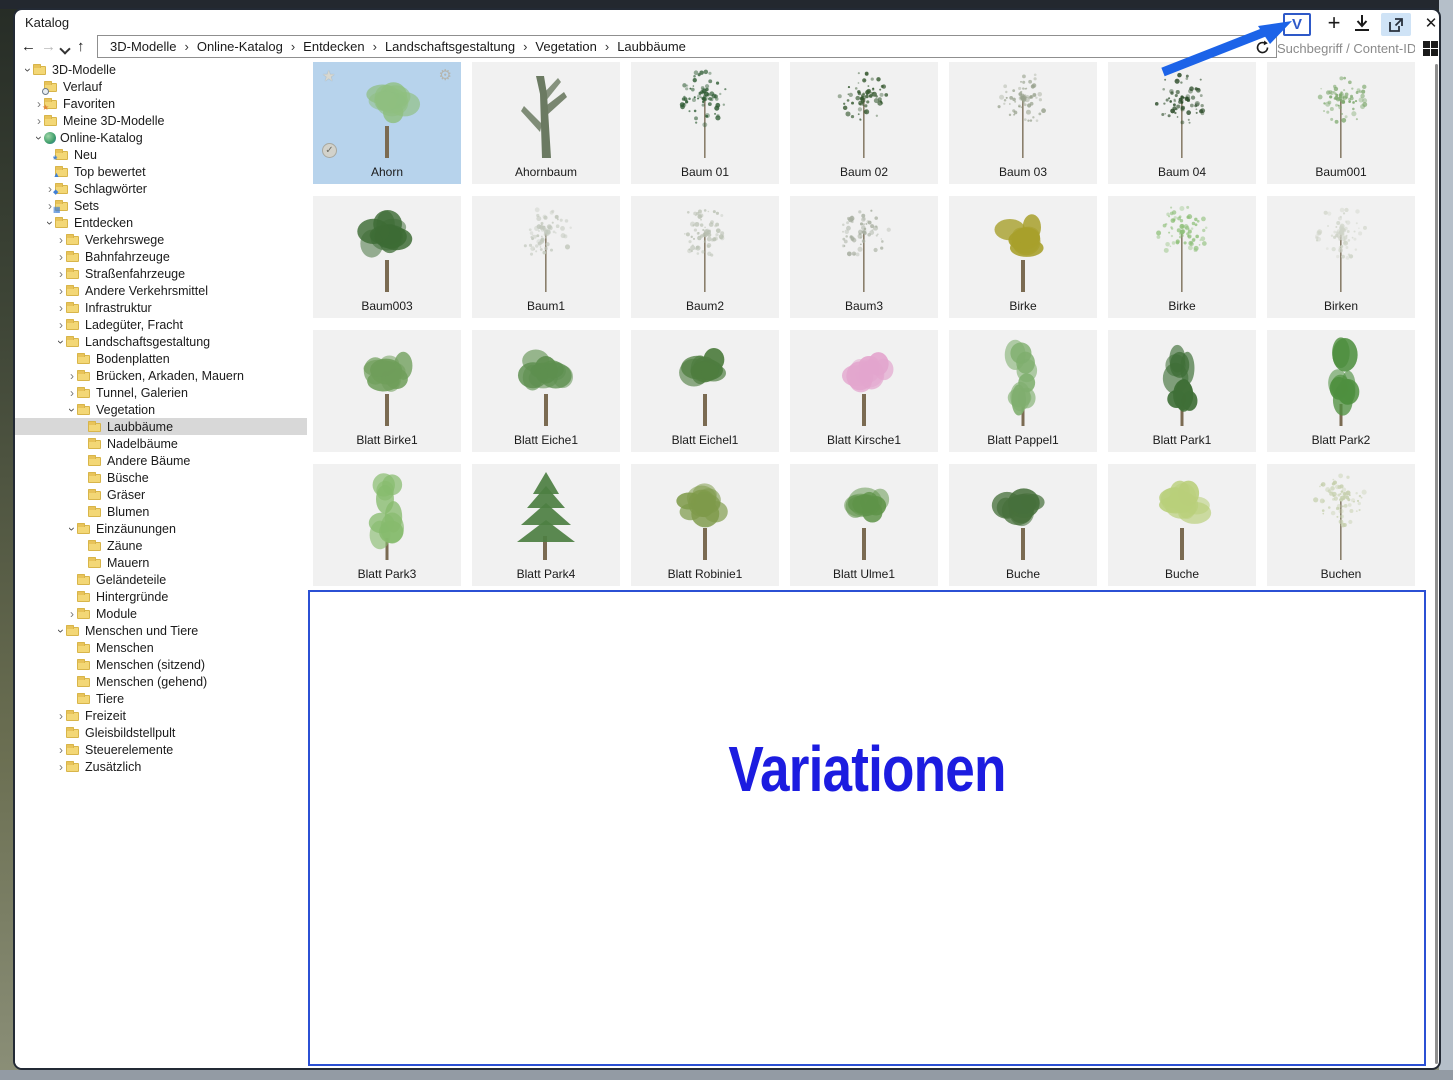 This screenshot has width=1453, height=1080. Describe the element at coordinates (1023, 525) in the screenshot. I see `model-tile-buche: Buche` at that location.